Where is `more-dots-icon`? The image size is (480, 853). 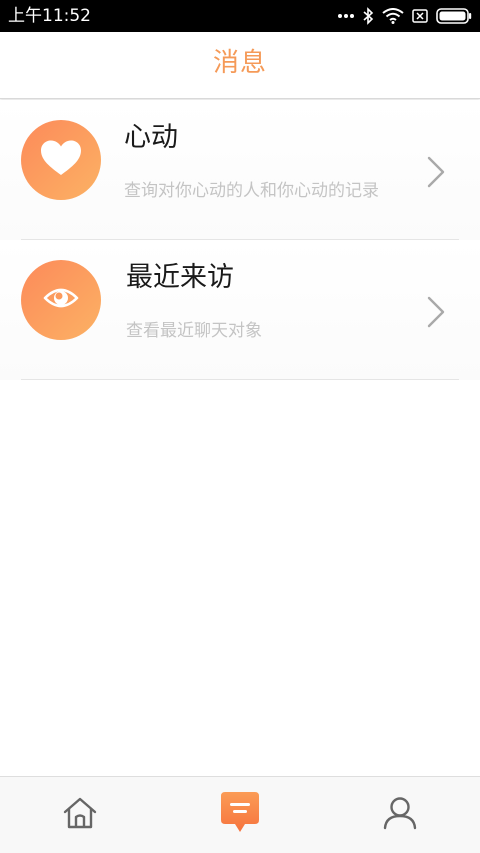
more-dots-icon is located at coordinates (346, 16).